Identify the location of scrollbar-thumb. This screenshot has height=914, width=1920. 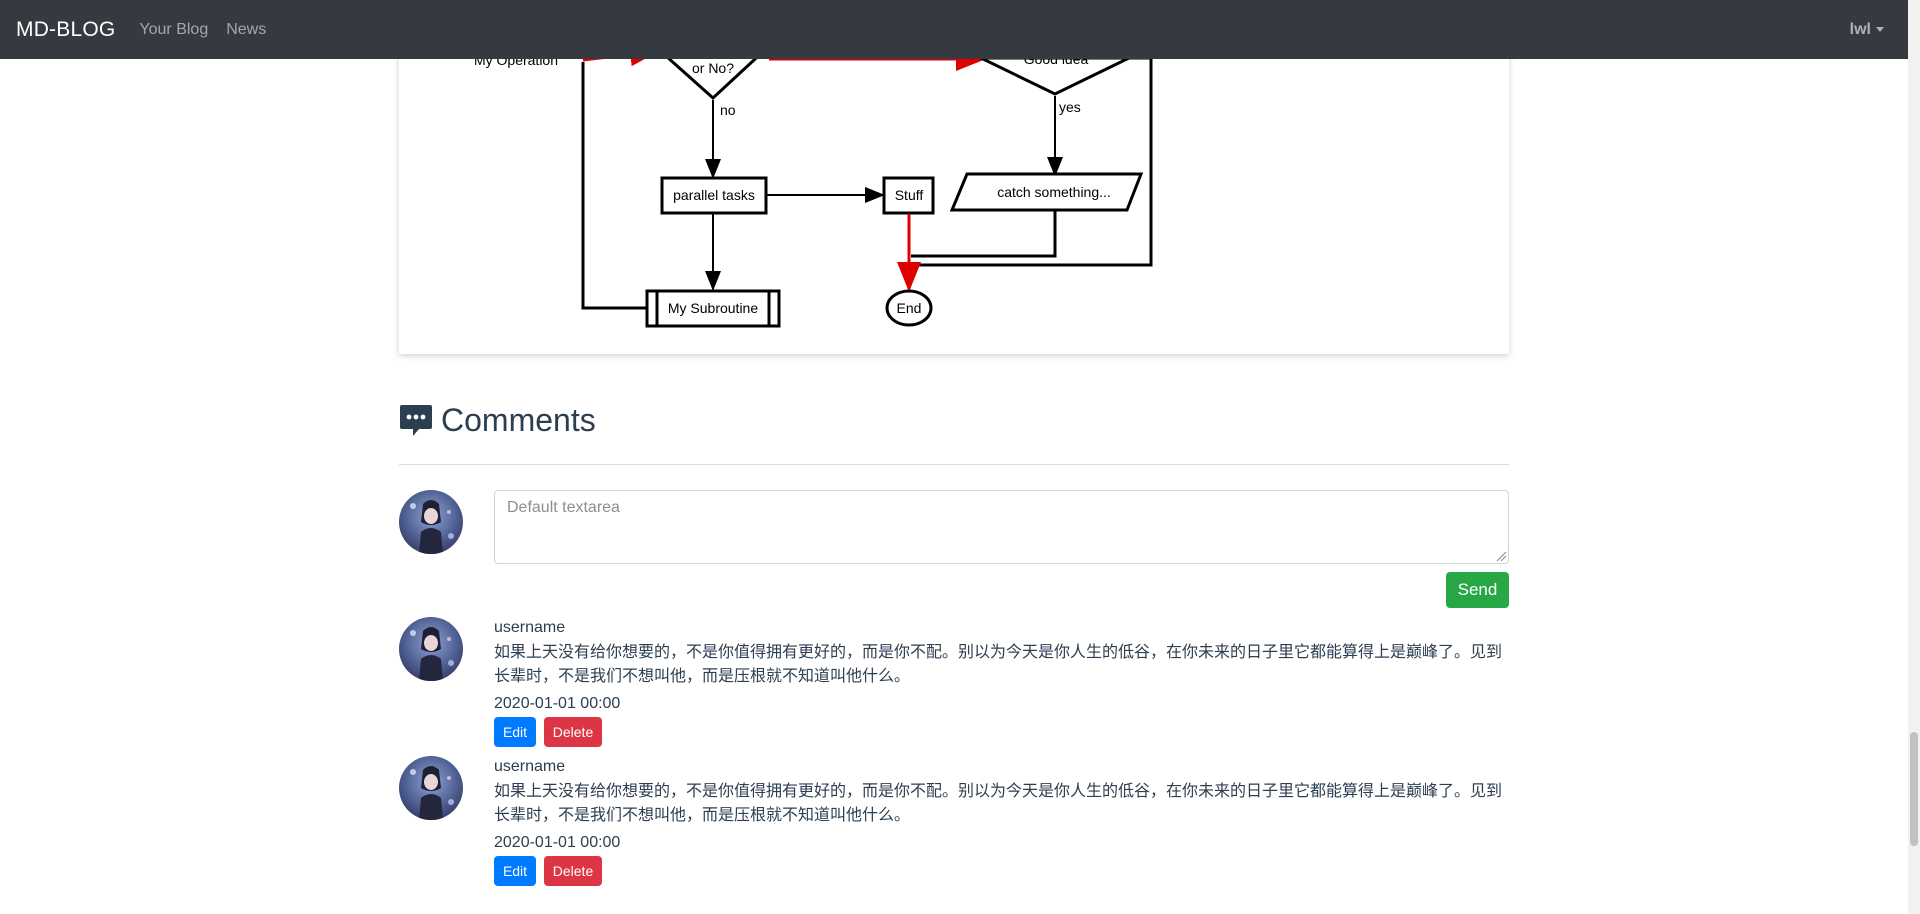
(1914, 789).